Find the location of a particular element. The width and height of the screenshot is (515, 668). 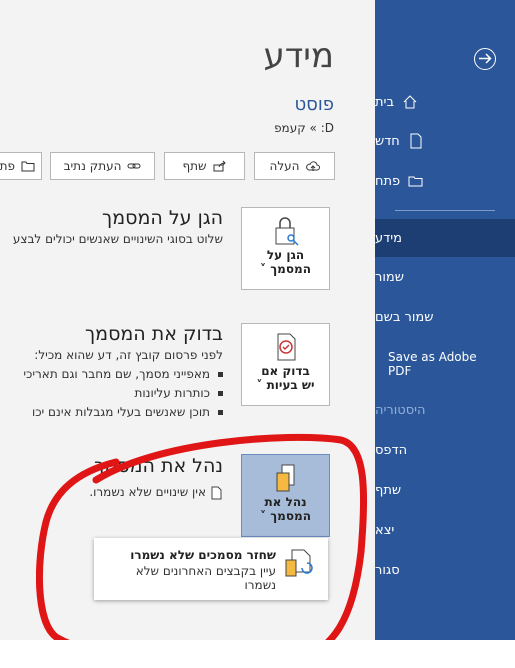

sidebar-item-save-as-pdf: Save as Adobe PDF is located at coordinates (445, 364).